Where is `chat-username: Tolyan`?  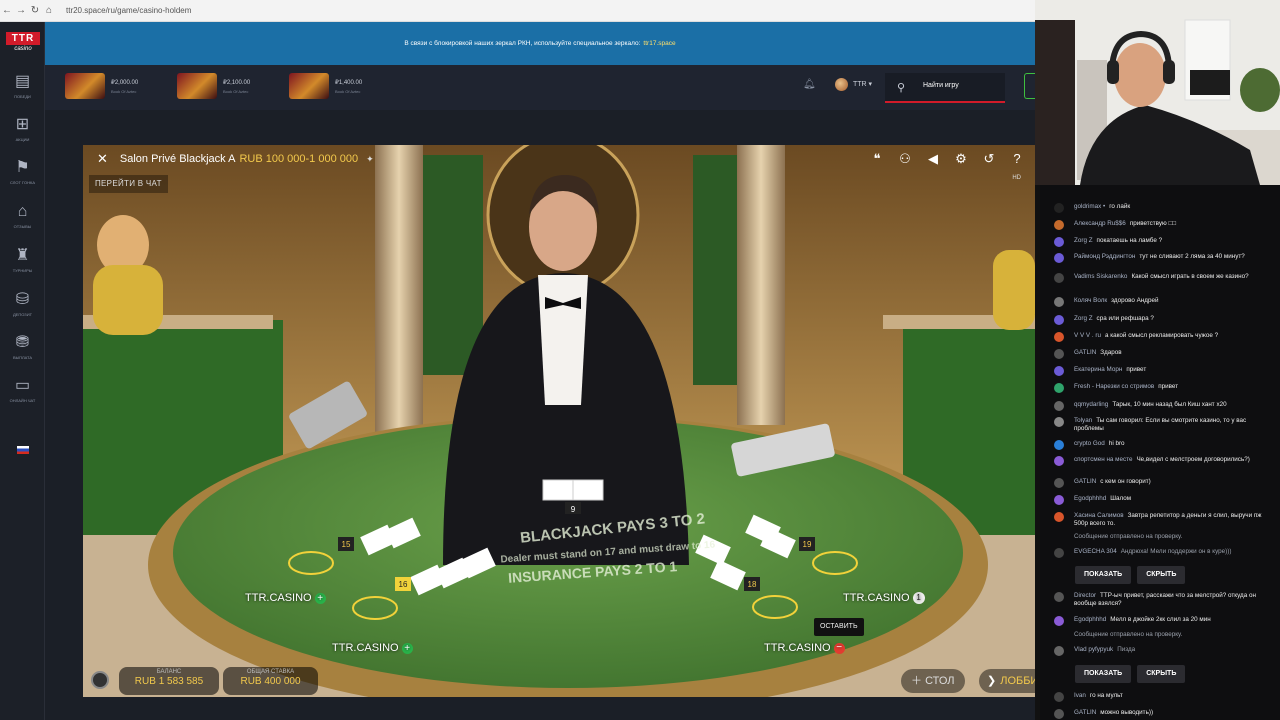 chat-username: Tolyan is located at coordinates (1083, 420).